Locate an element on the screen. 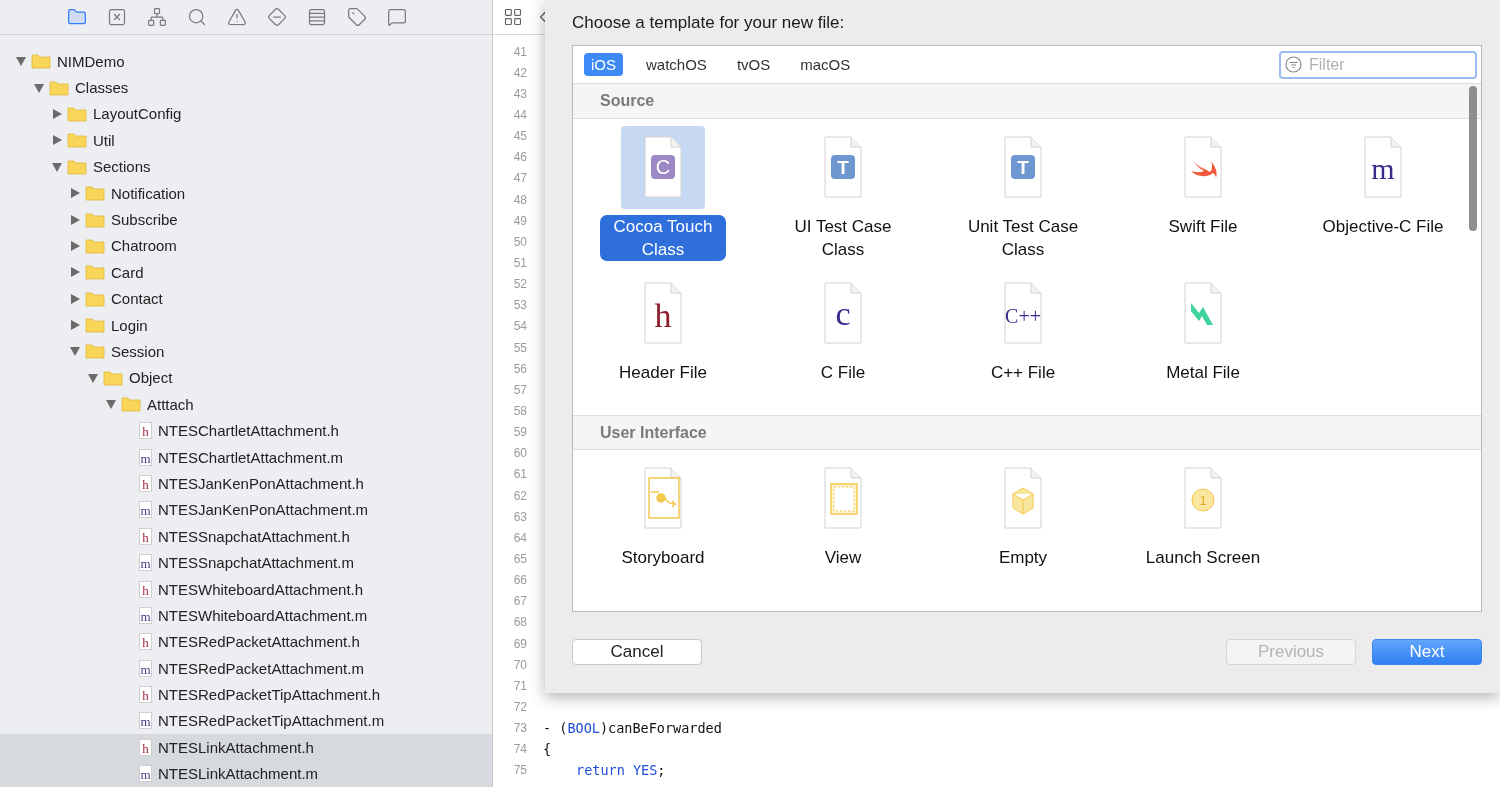  tree-row: h NTESChartletAttachment.h is located at coordinates (246, 430).